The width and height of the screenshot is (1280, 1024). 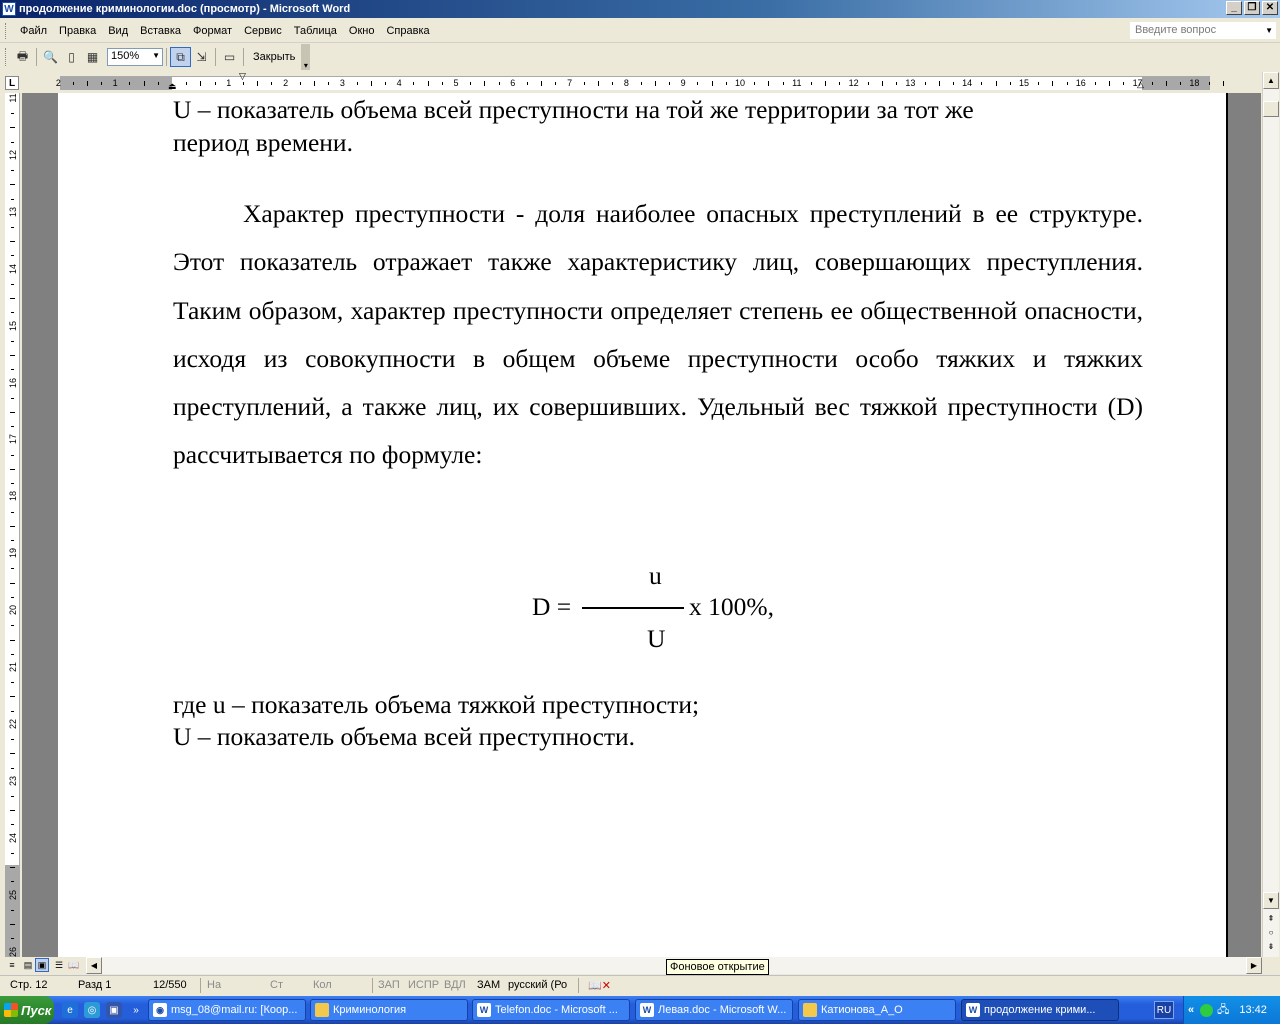 I want to click on spelling-check-icon: 📖✕, so click(x=599, y=985).